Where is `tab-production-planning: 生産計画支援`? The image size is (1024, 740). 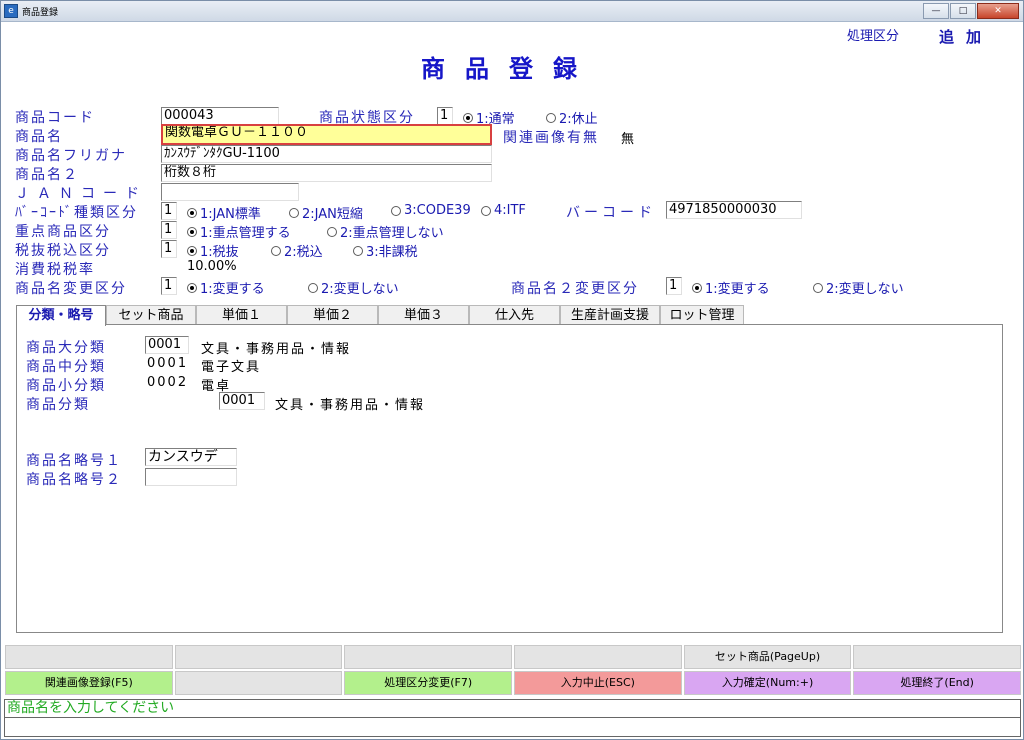
tab-production-planning: 生産計画支援 is located at coordinates (610, 315).